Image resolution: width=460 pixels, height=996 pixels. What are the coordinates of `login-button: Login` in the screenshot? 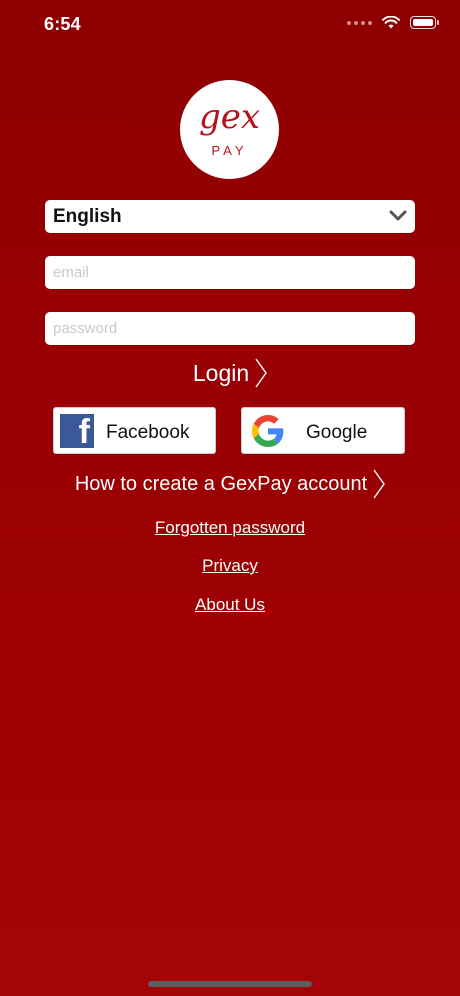 It's located at (230, 373).